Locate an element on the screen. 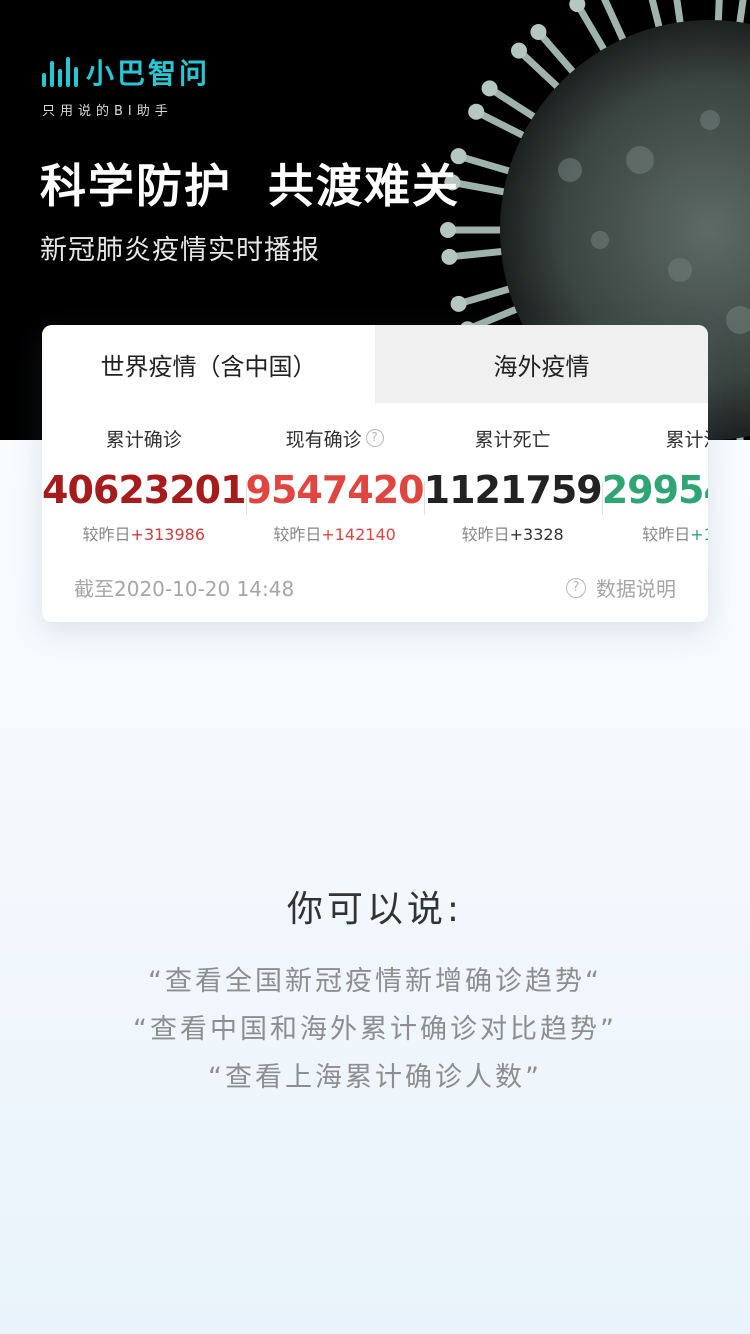 Image resolution: width=750 pixels, height=1334 pixels. suggestions-title: 你可以说: is located at coordinates (375, 909).